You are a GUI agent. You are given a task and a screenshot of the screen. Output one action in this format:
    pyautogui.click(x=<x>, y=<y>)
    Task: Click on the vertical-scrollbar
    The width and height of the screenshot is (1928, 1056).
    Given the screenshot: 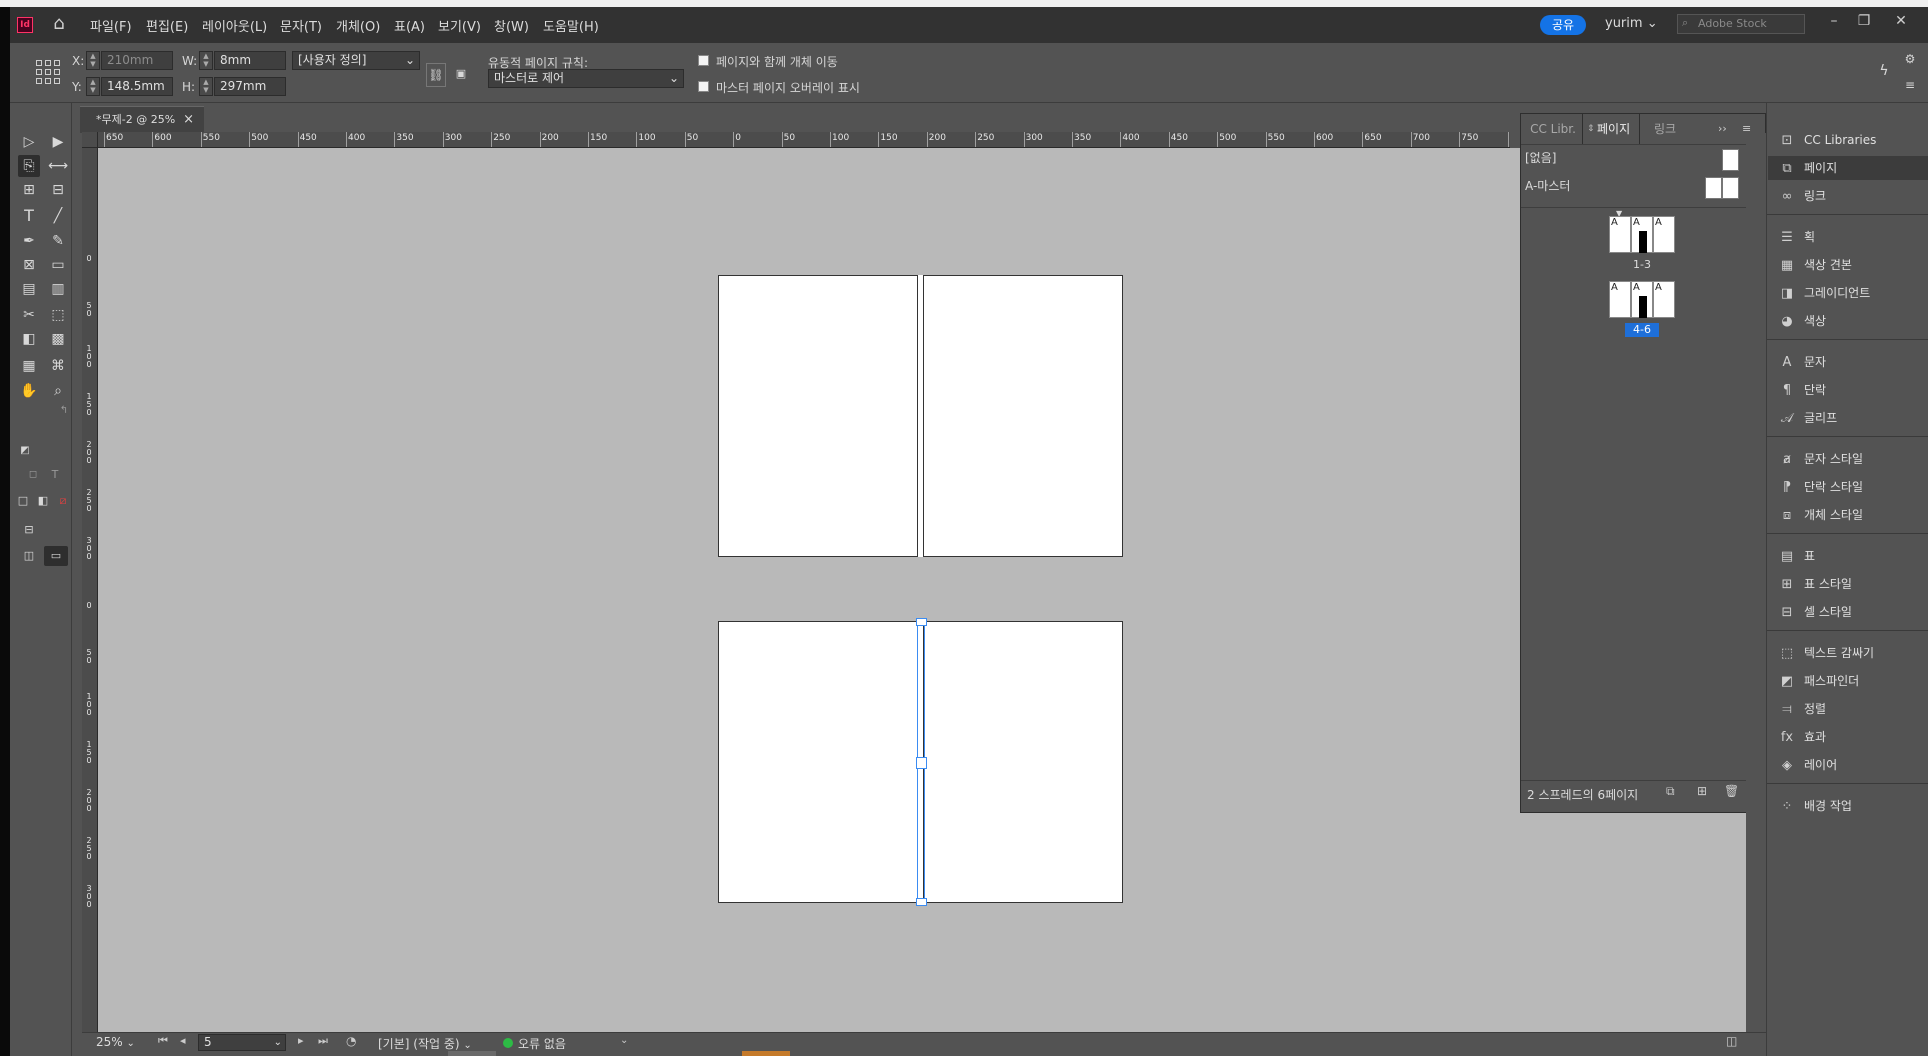 What is the action you would take?
    pyautogui.click(x=1756, y=583)
    